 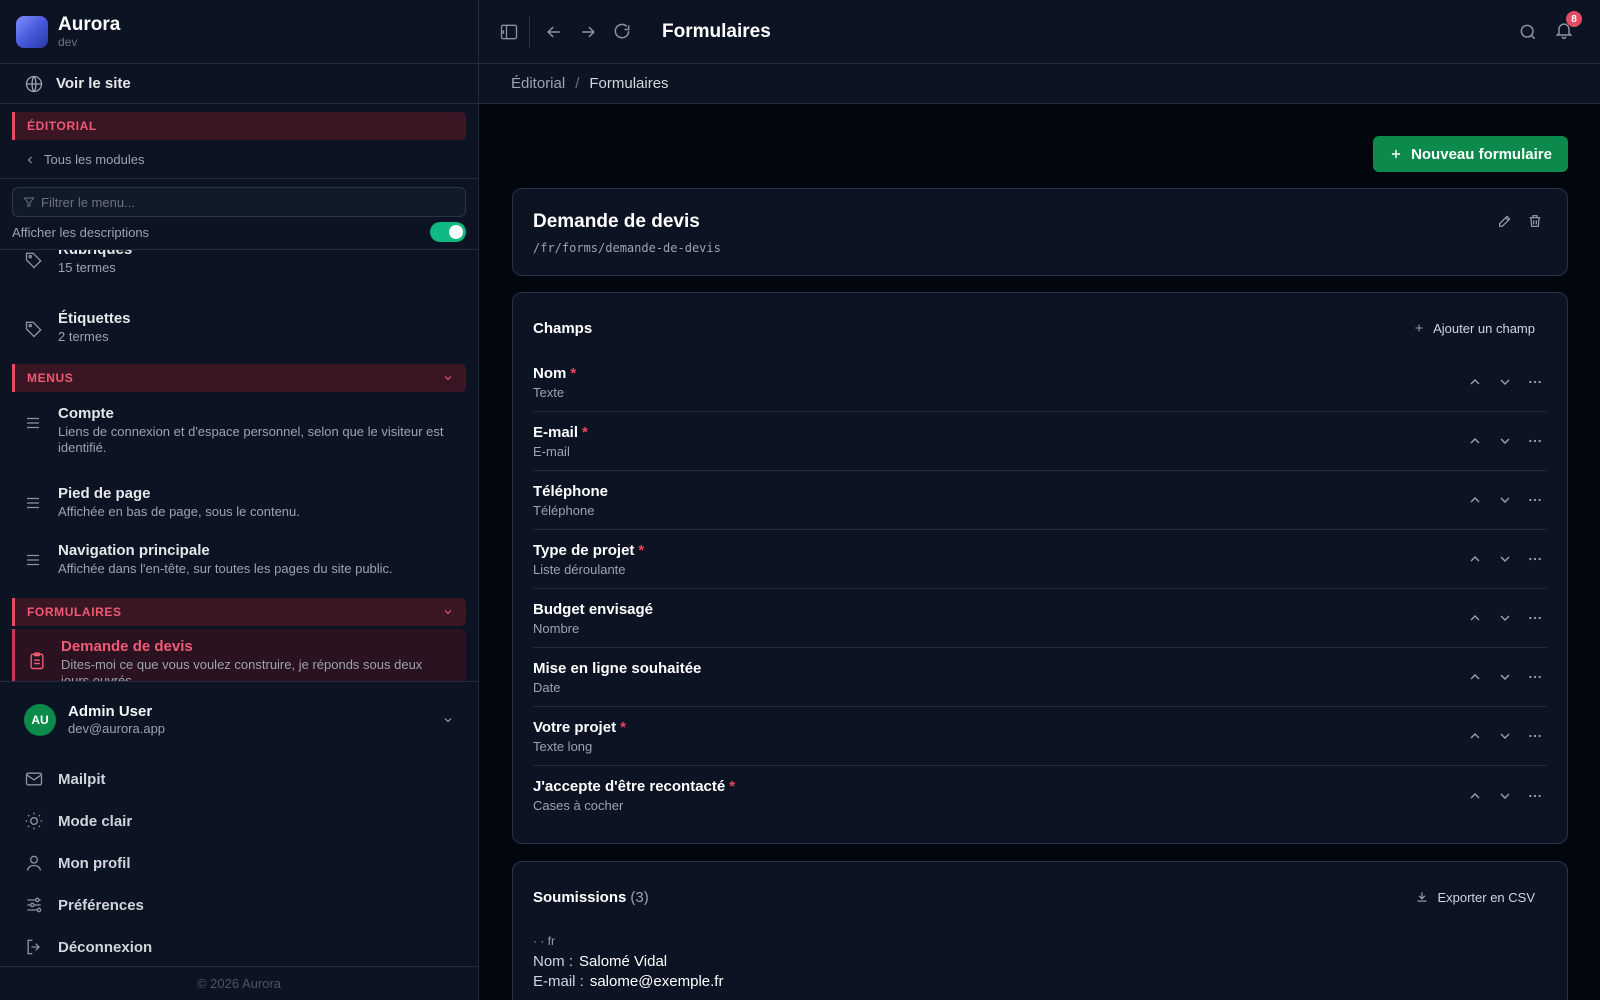 I want to click on tag-icon, so click(x=34, y=329).